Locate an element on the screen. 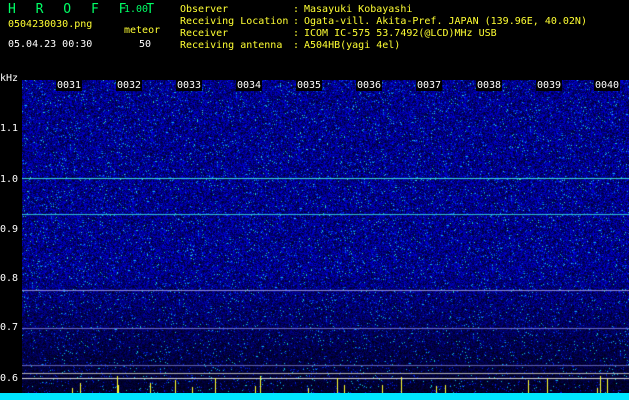 The height and width of the screenshot is (400, 629). time-tick-label: 0035 is located at coordinates (309, 85).